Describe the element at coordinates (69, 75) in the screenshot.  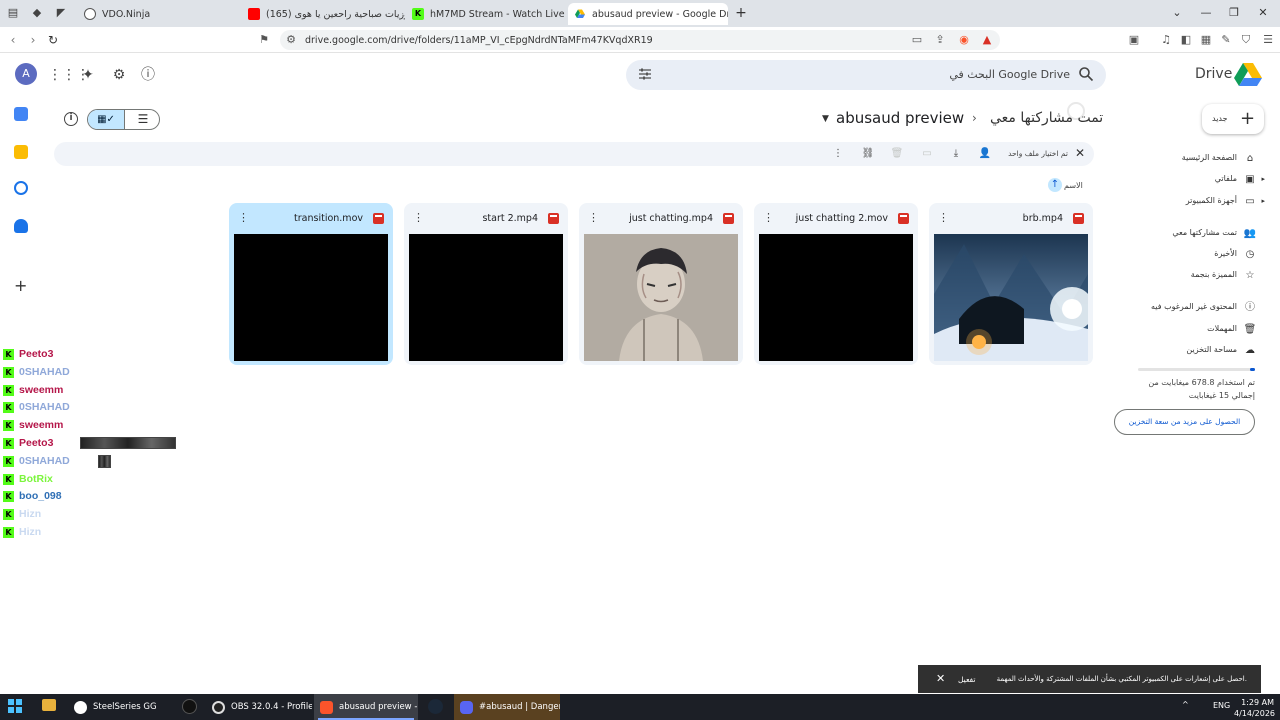
I see `apps-grid-icon: ⋮⋮⋮` at that location.